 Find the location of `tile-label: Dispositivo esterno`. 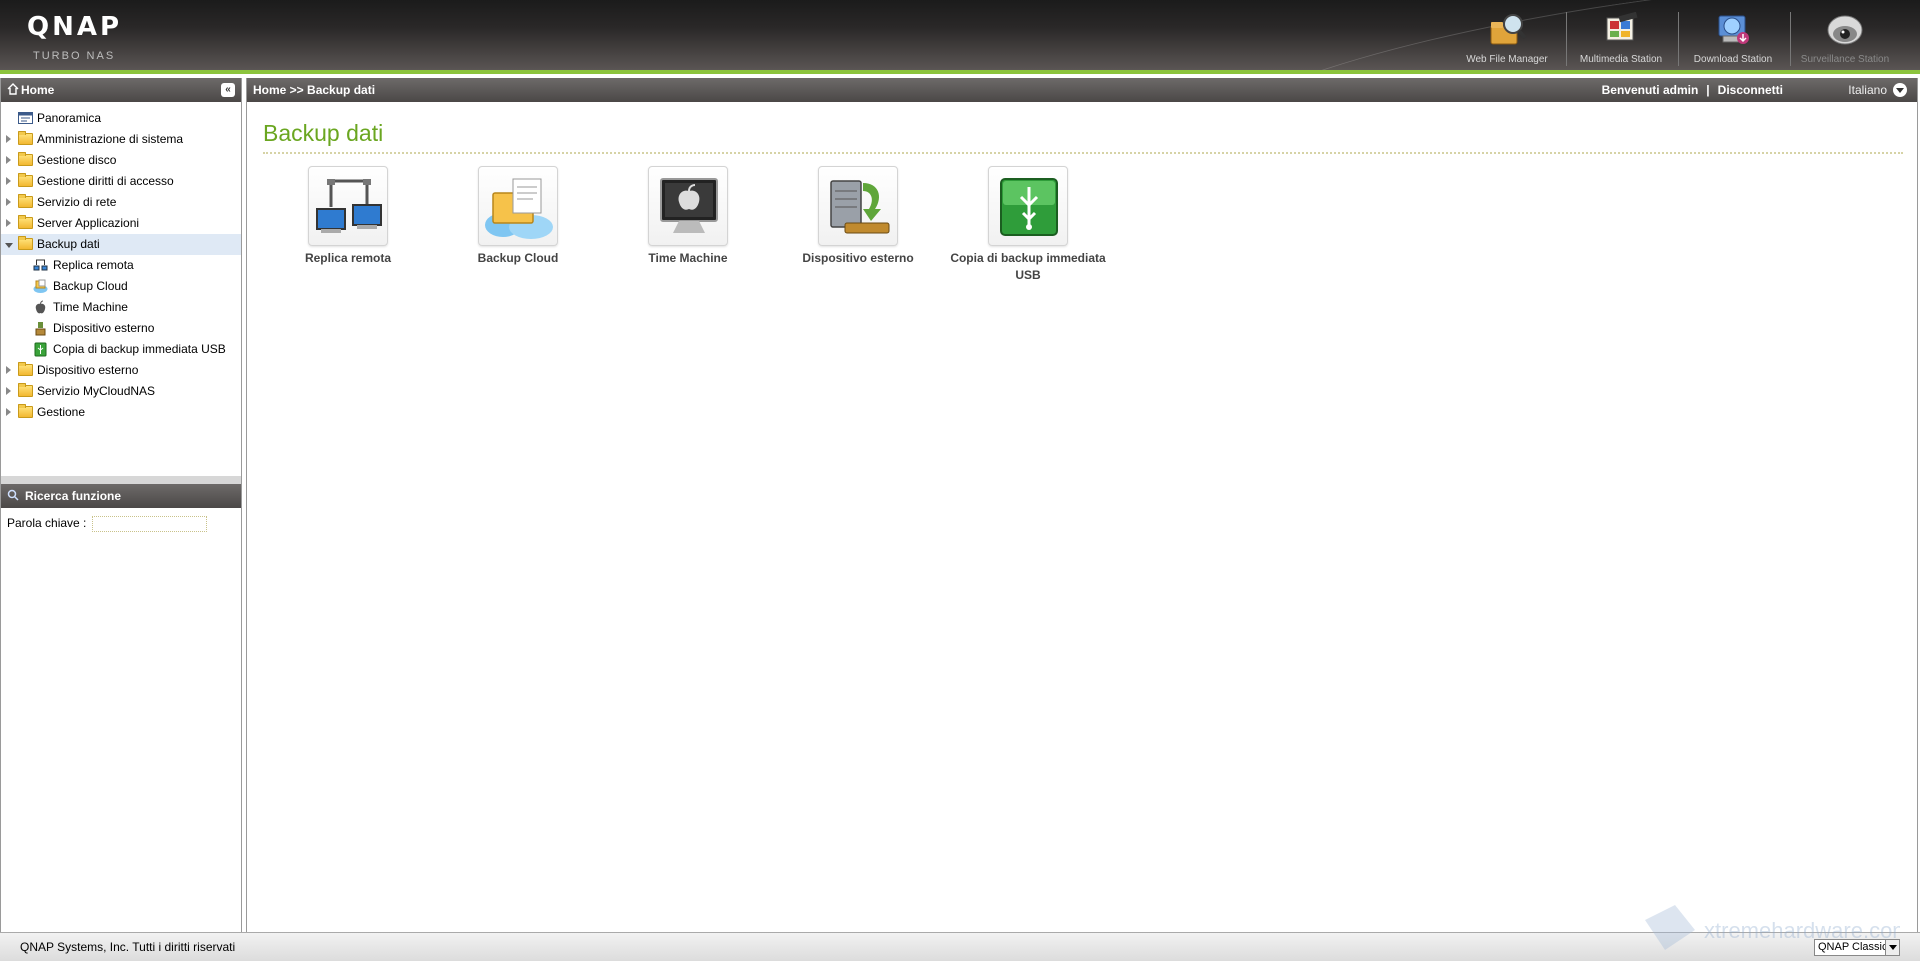

tile-label: Dispositivo esterno is located at coordinates (858, 258).